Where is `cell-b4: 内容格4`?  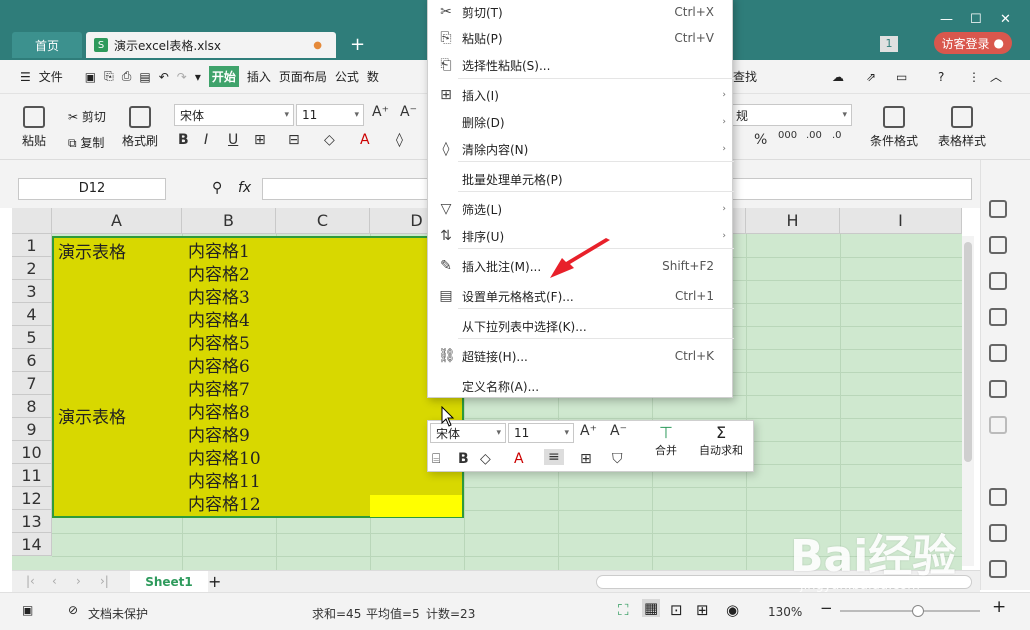 cell-b4: 内容格4 is located at coordinates (219, 318).